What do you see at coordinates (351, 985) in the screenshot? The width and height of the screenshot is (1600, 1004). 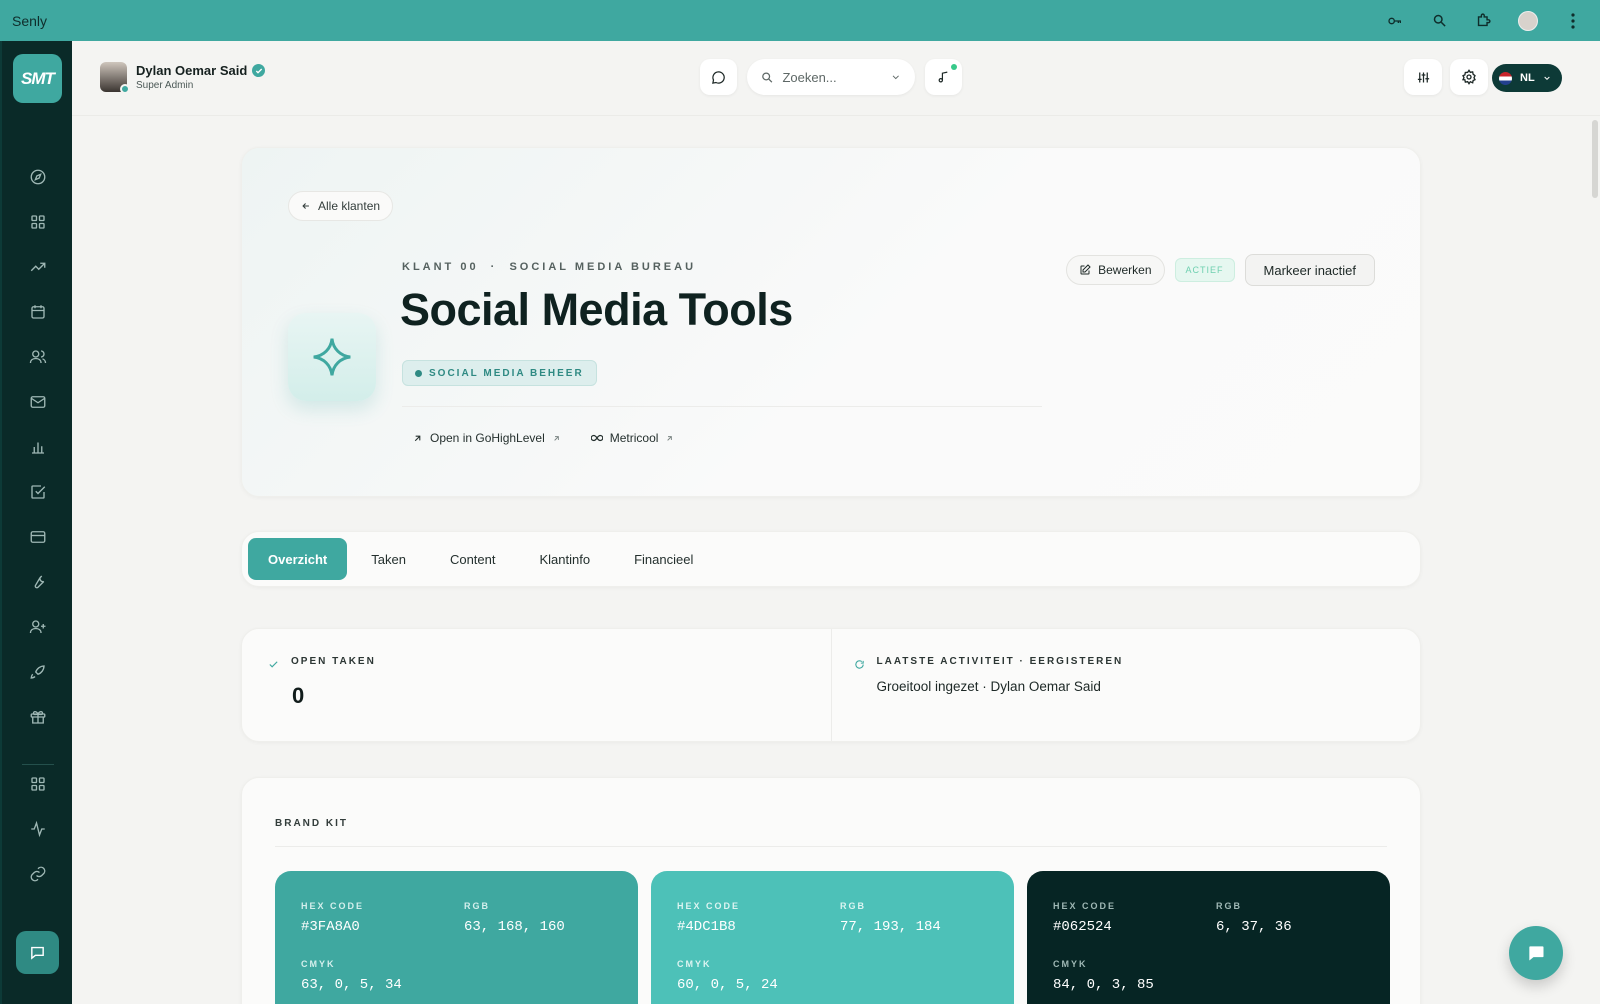 I see `cmyk-value: 63, 0, 5, 34` at bounding box center [351, 985].